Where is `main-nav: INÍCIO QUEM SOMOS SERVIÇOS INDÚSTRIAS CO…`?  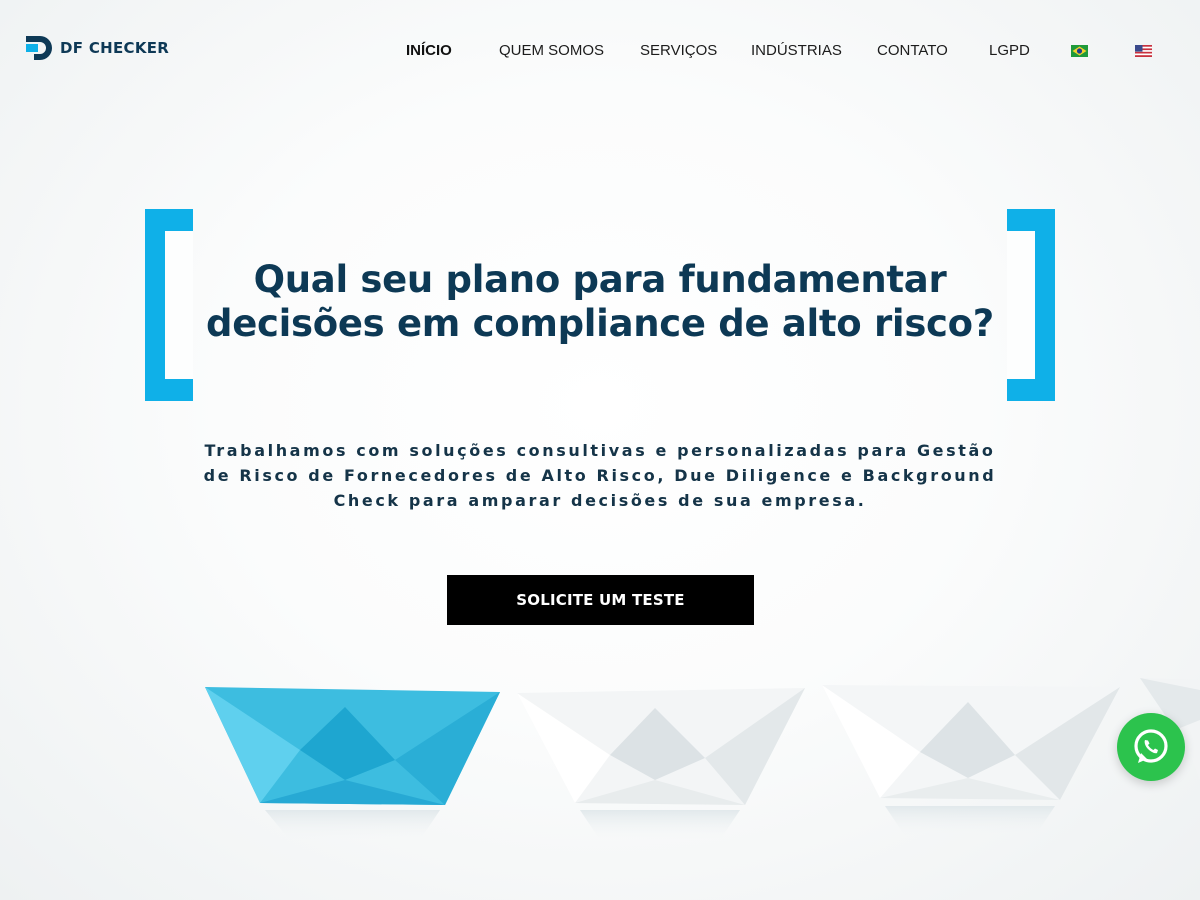
main-nav: INÍCIO QUEM SOMOS SERVIÇOS INDÚSTRIAS CO… is located at coordinates (600, 52).